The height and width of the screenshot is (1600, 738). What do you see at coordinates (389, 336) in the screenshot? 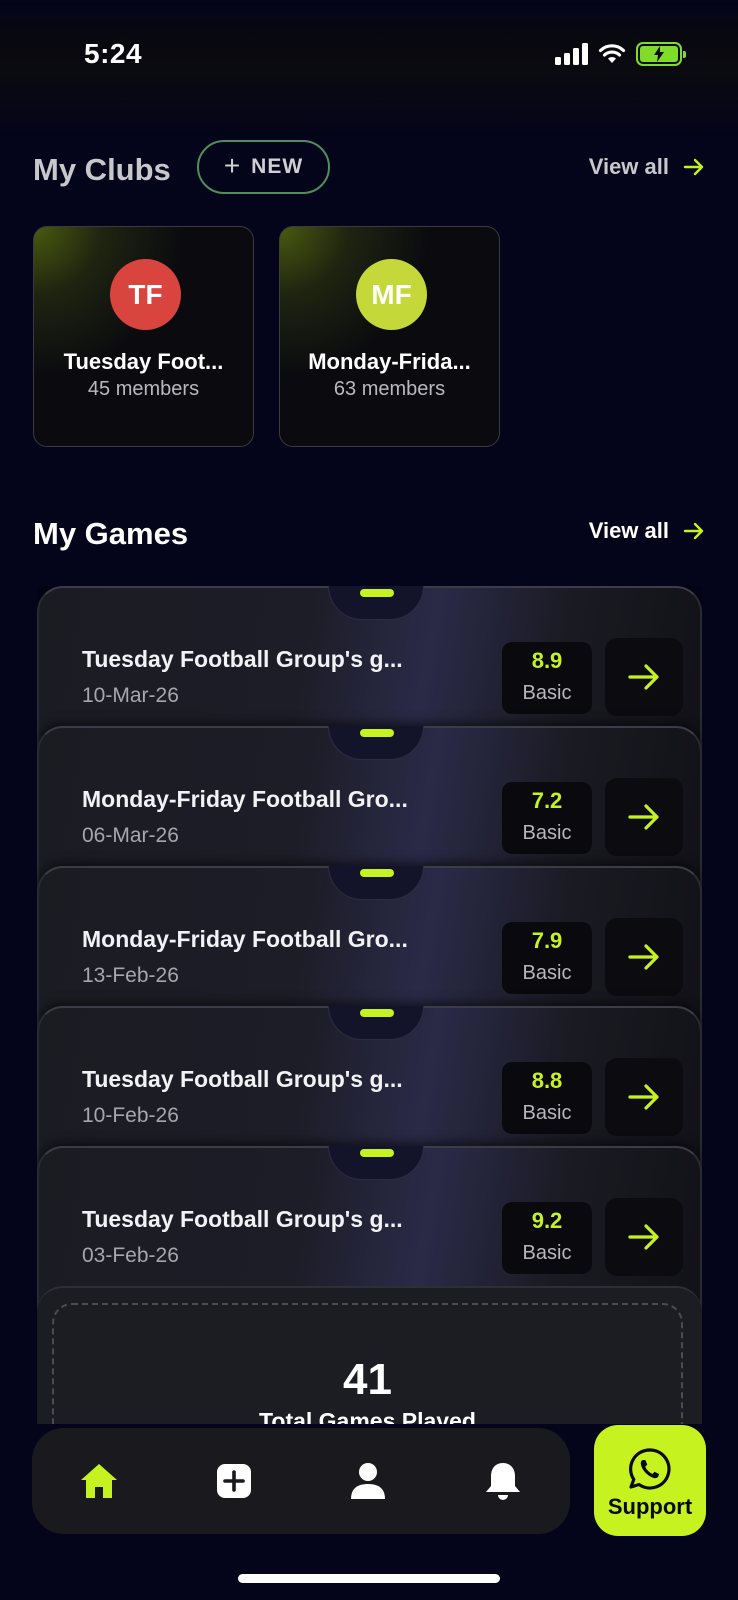
I see `club-card-monday-friday: MF Monday-Frida... 63 members` at bounding box center [389, 336].